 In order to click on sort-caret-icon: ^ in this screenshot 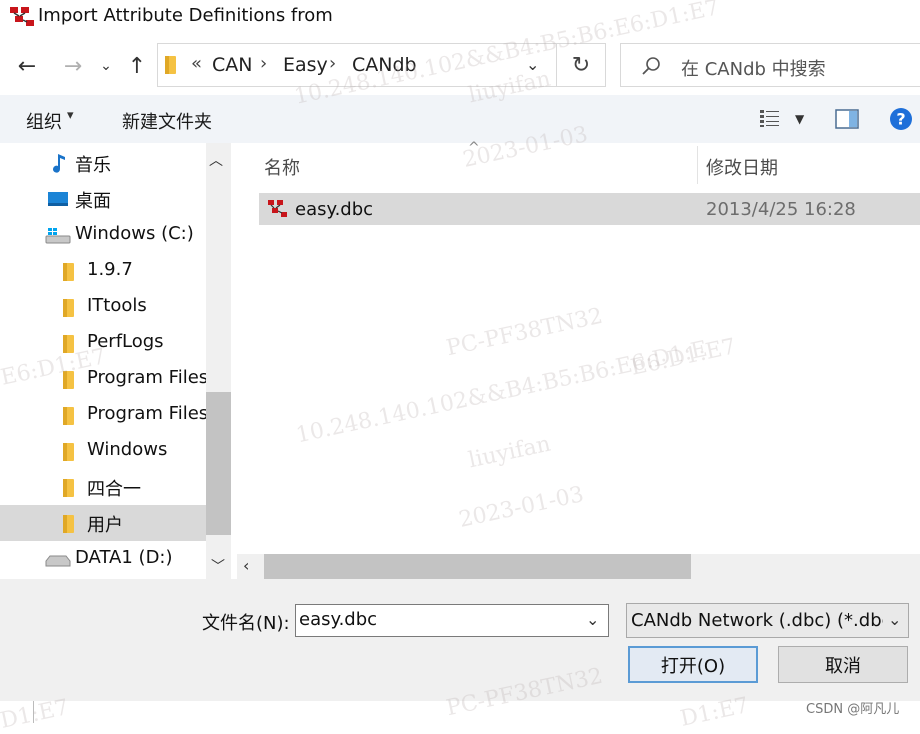, I will do `click(474, 148)`.